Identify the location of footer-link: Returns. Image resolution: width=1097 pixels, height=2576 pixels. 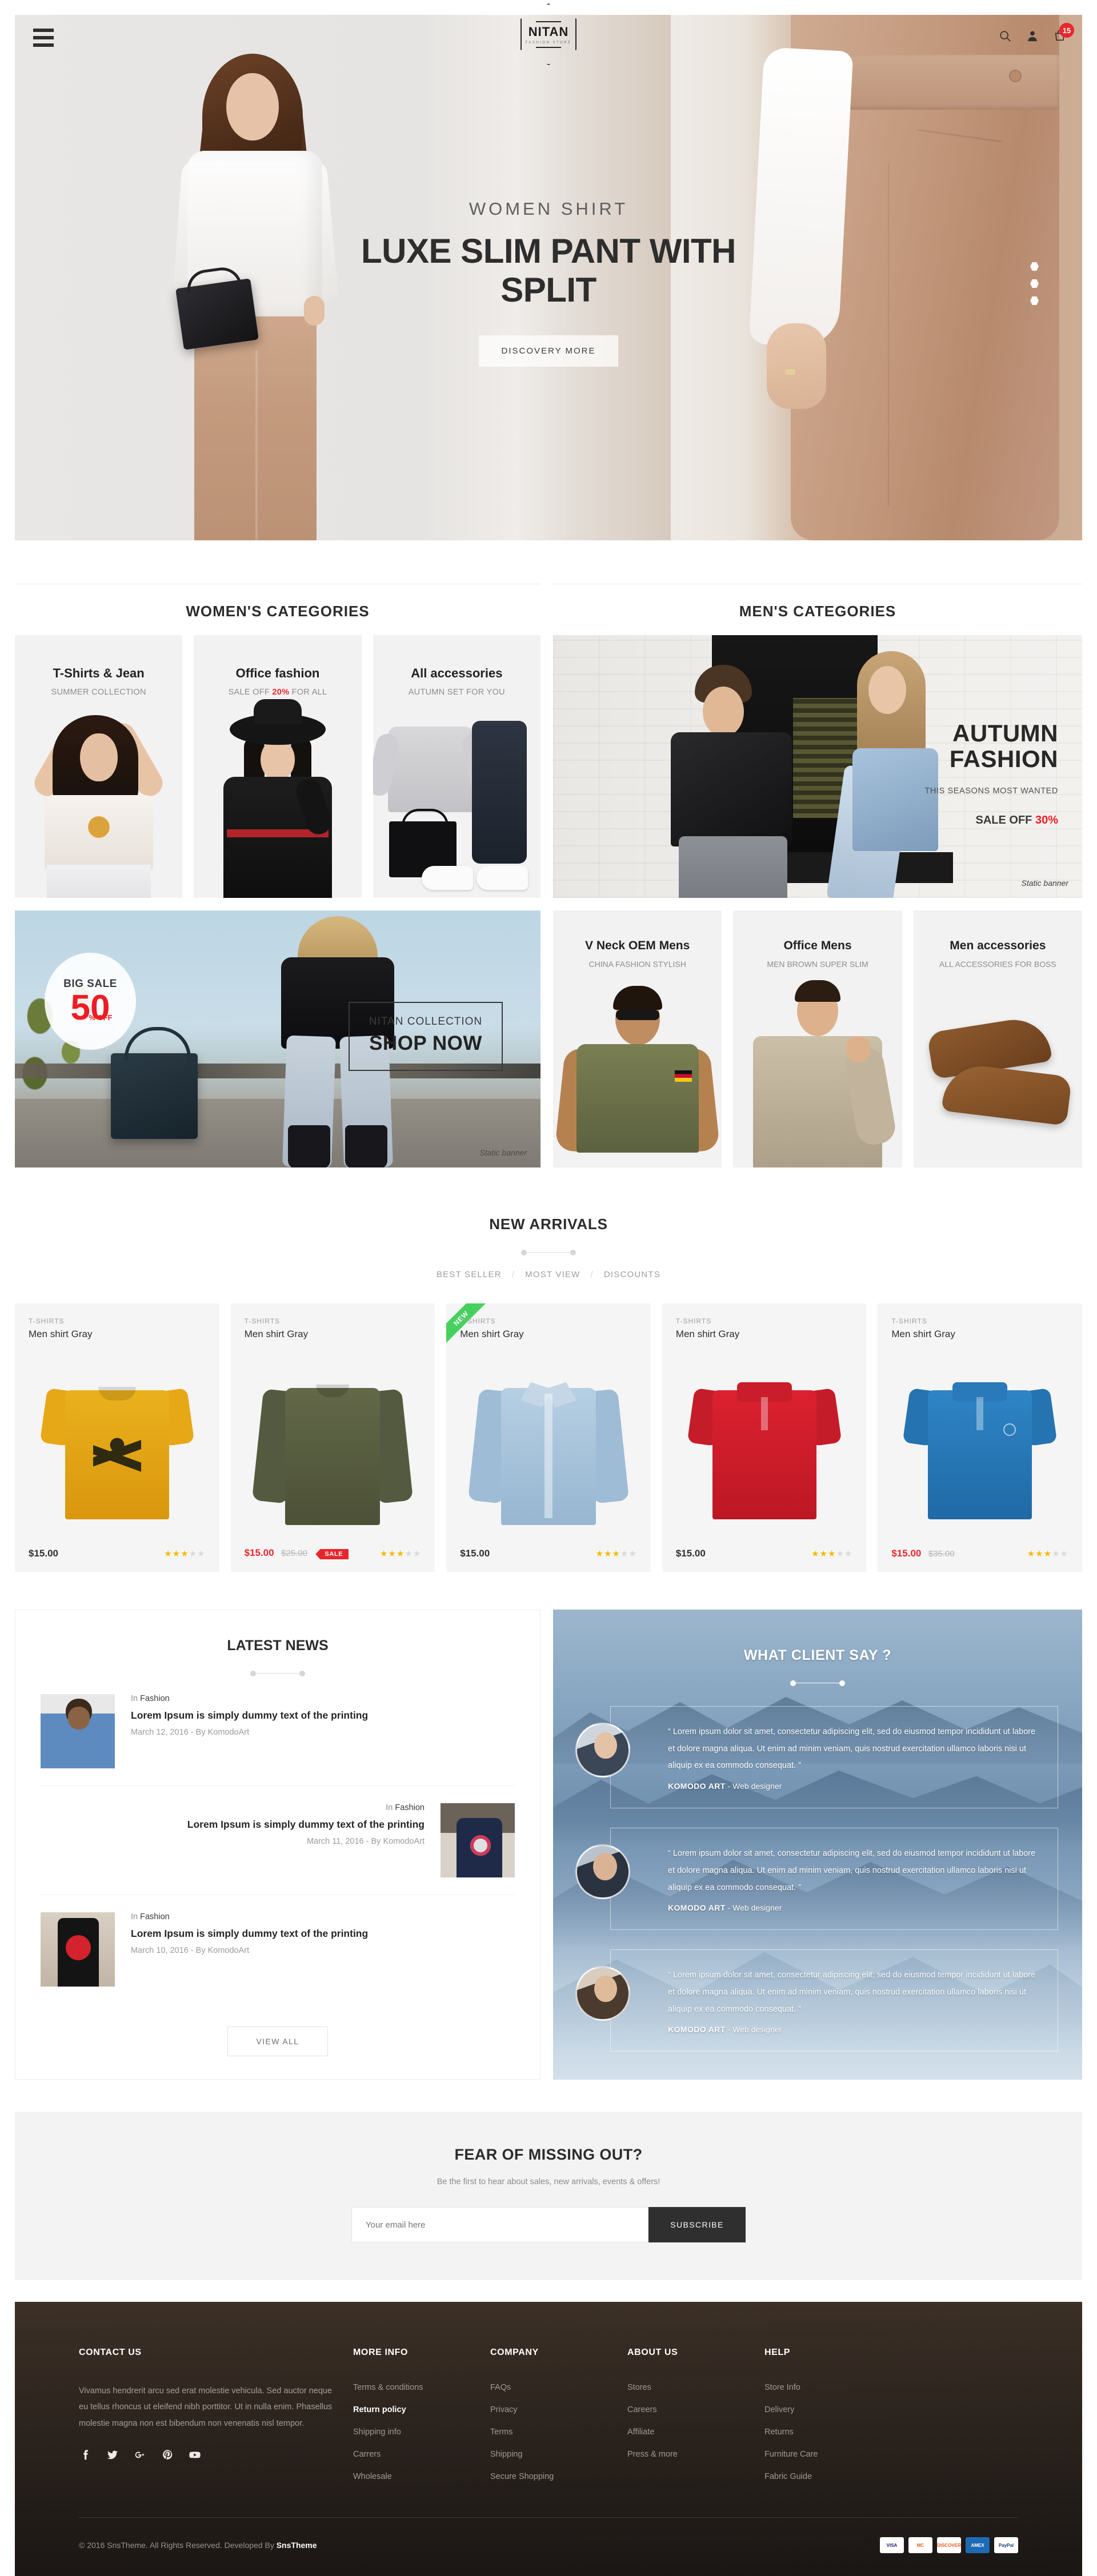
(824, 2432).